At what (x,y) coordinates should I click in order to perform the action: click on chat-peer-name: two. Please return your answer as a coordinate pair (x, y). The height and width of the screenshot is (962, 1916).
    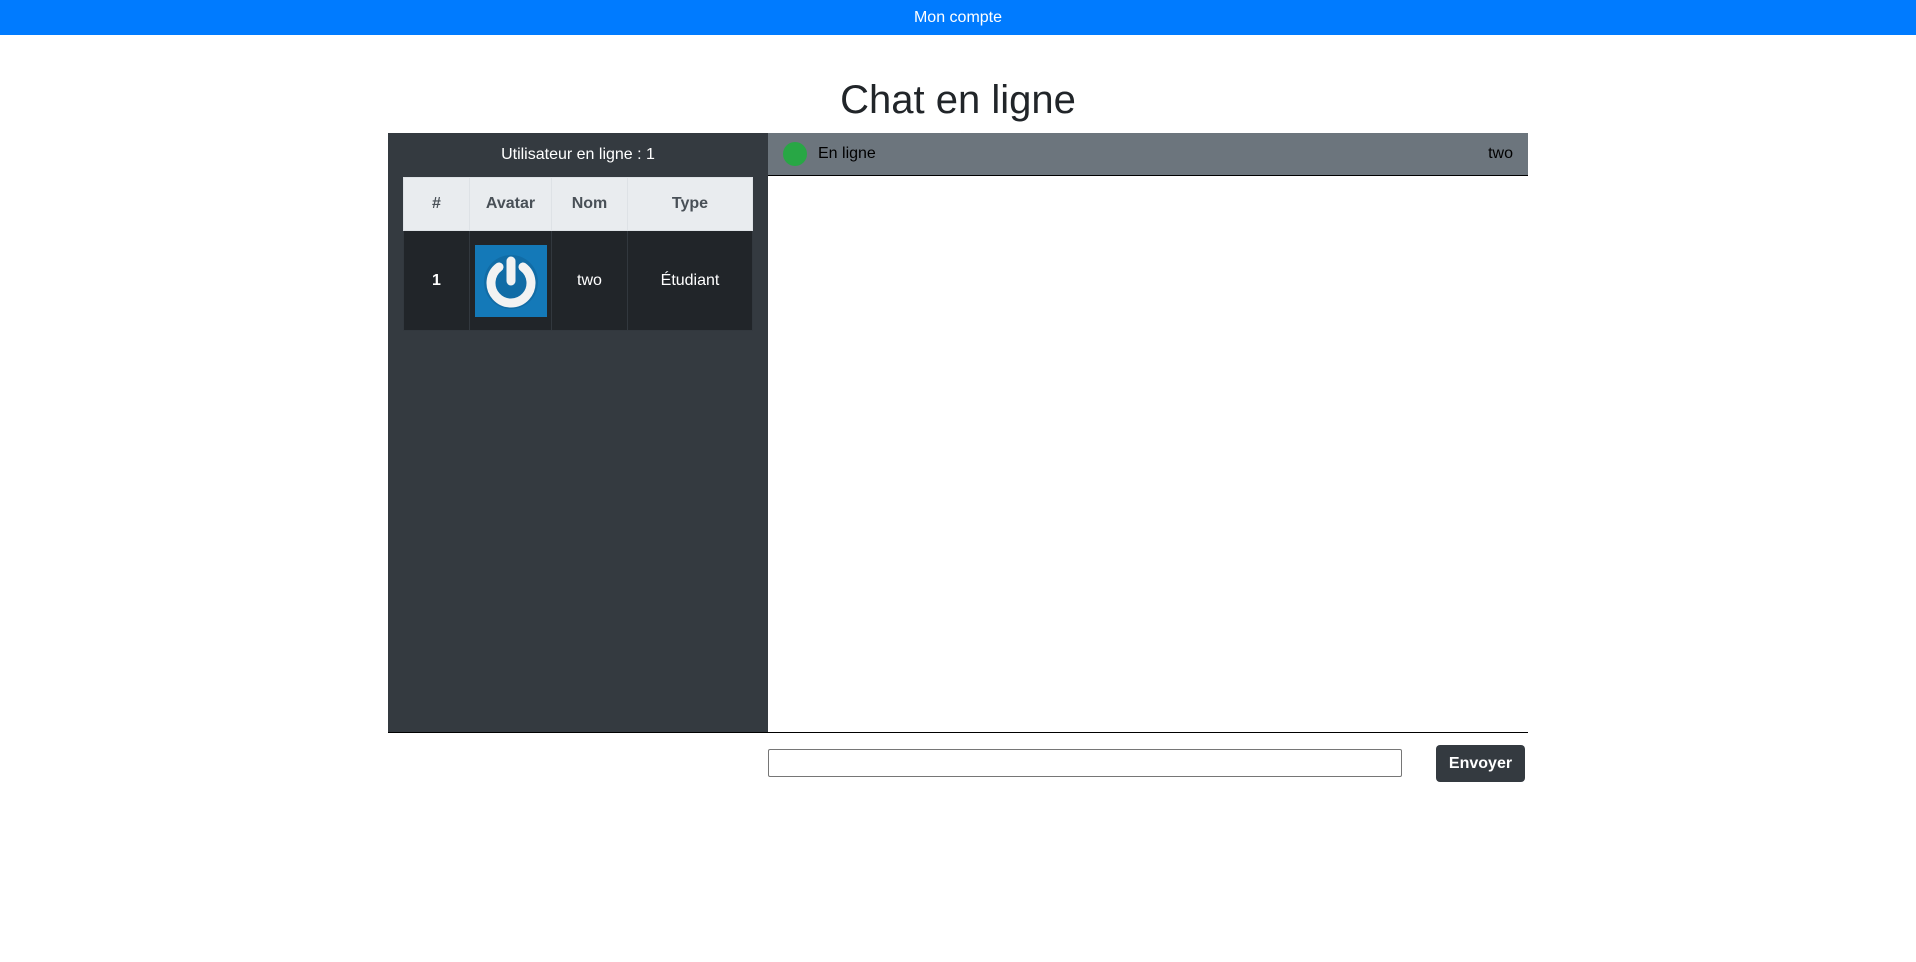
    Looking at the image, I should click on (1500, 153).